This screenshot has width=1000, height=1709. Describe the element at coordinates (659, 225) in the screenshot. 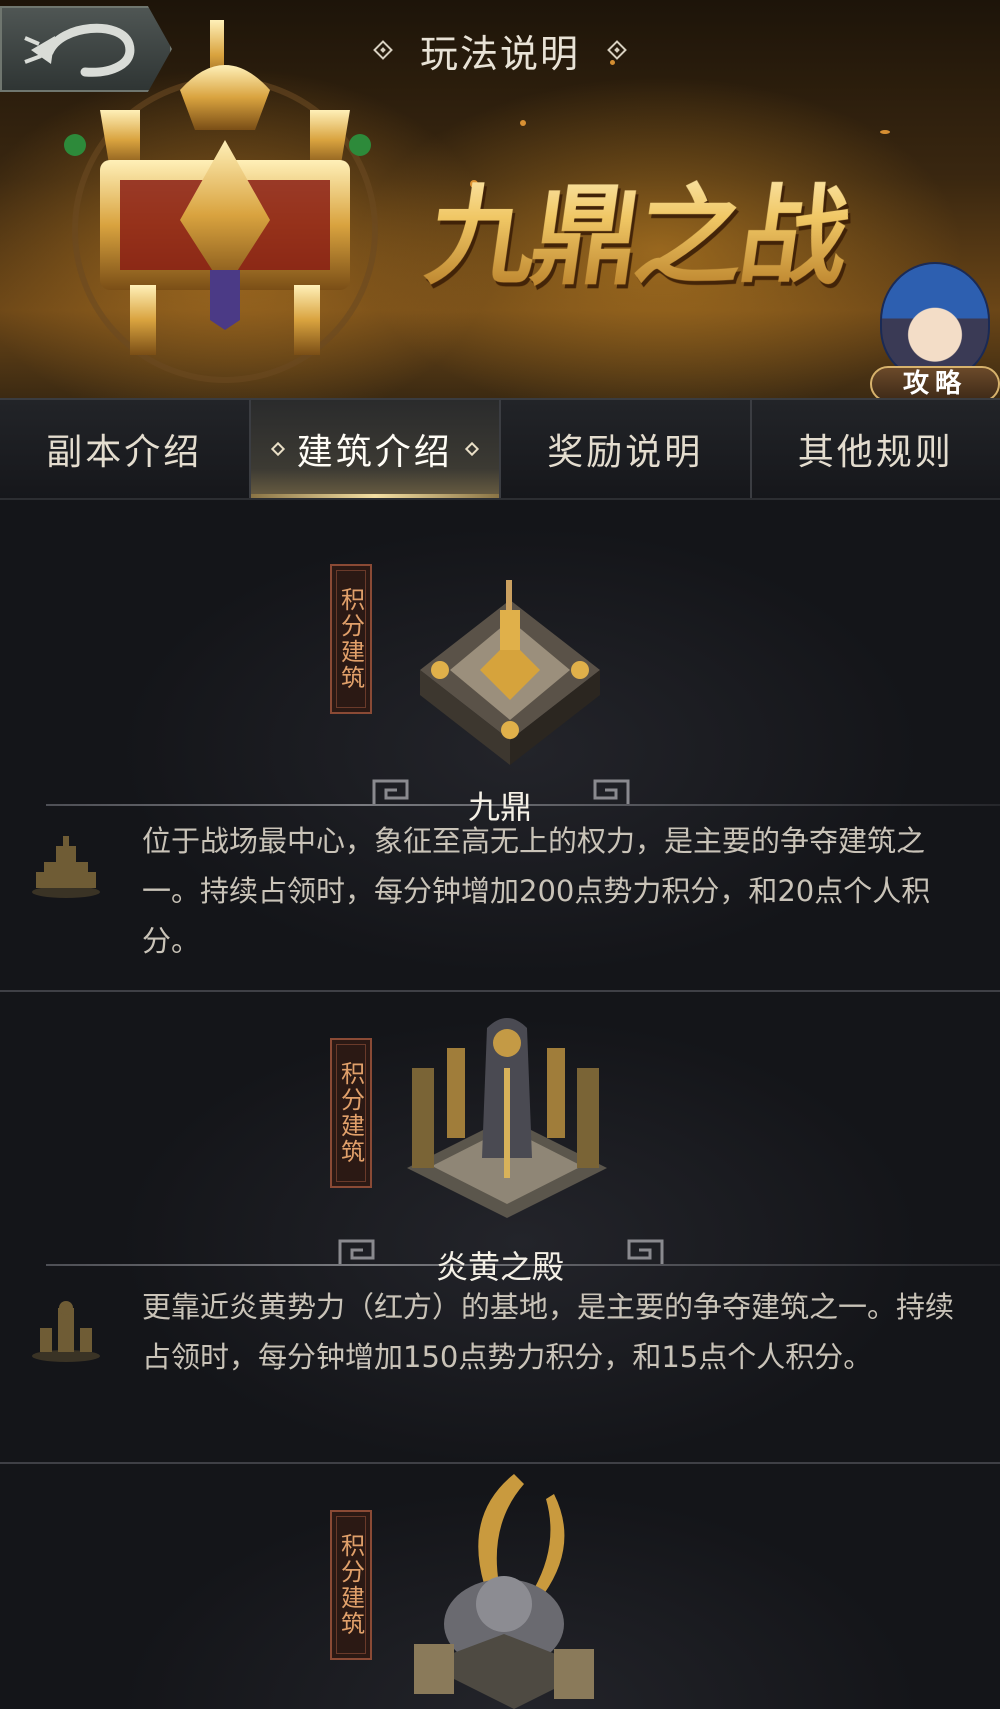

I see `event-logo: 九鼎之战` at that location.